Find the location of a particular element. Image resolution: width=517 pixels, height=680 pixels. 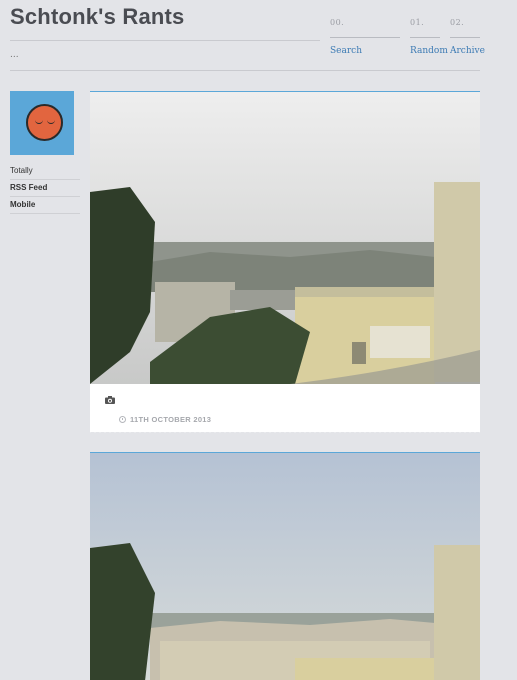

avatar is located at coordinates (42, 123).